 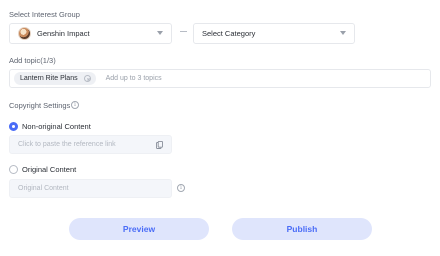 What do you see at coordinates (40, 105) in the screenshot?
I see `copyright-settings-label: Copyright Settings` at bounding box center [40, 105].